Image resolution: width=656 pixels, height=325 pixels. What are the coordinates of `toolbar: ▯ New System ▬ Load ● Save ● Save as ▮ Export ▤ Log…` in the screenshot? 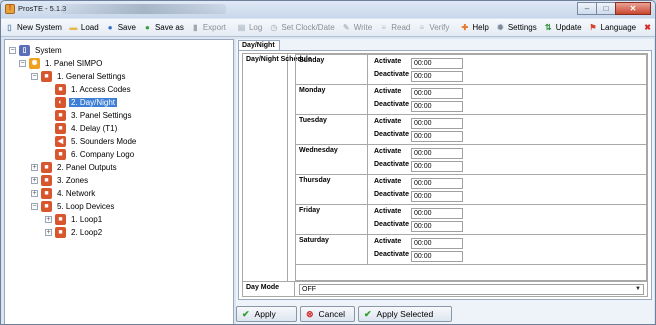 It's located at (328, 28).